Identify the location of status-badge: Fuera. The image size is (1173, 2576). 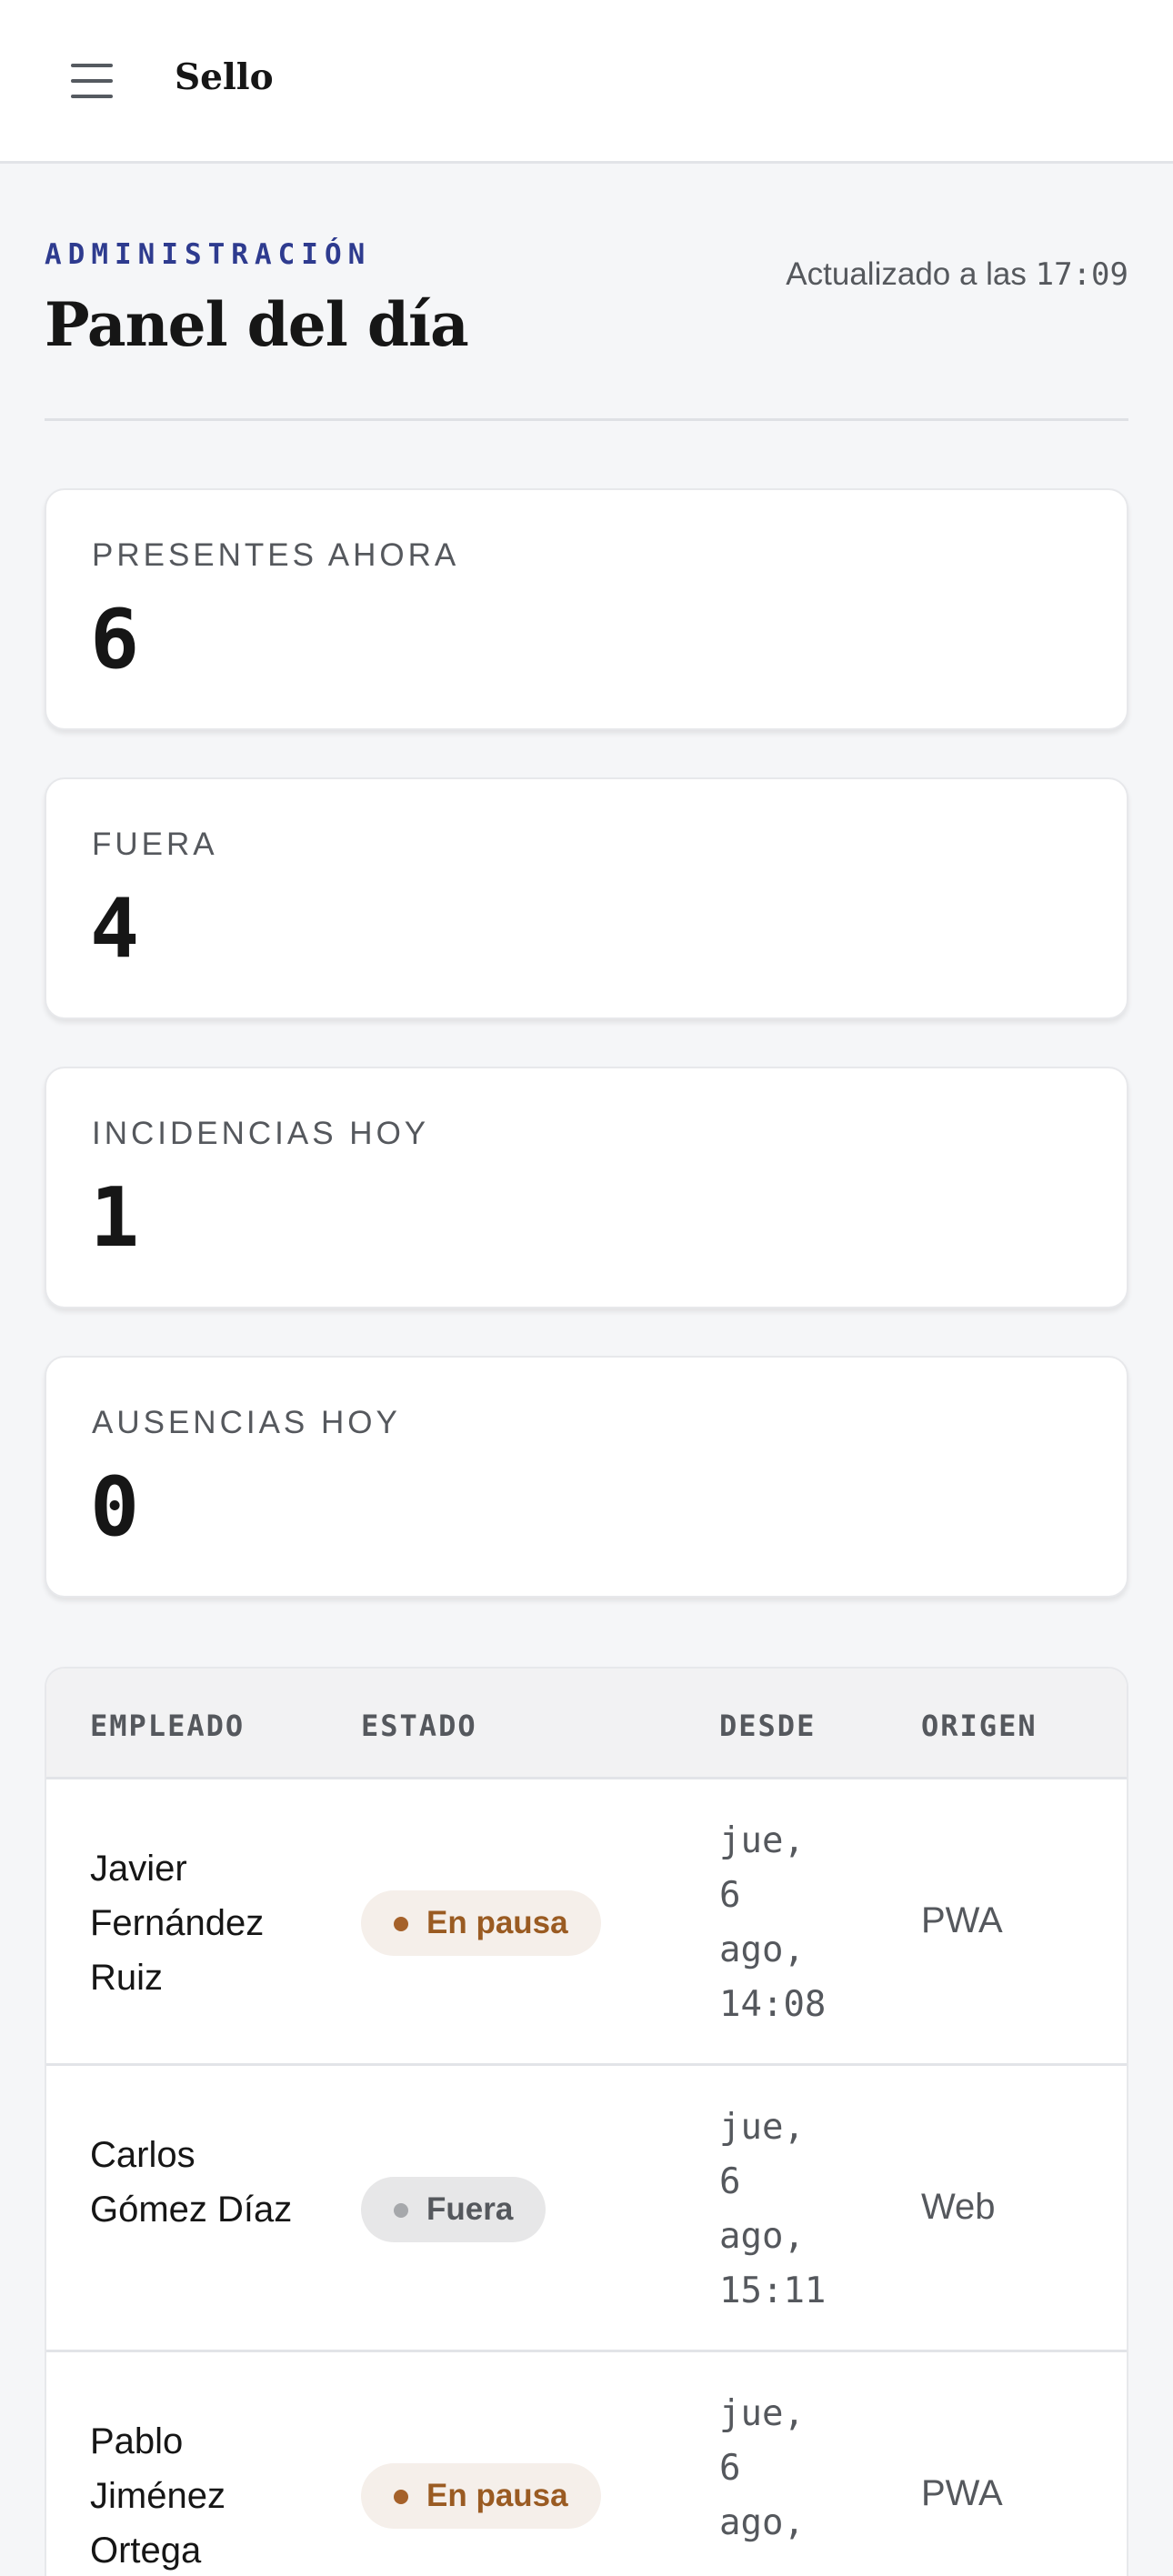
(453, 2209).